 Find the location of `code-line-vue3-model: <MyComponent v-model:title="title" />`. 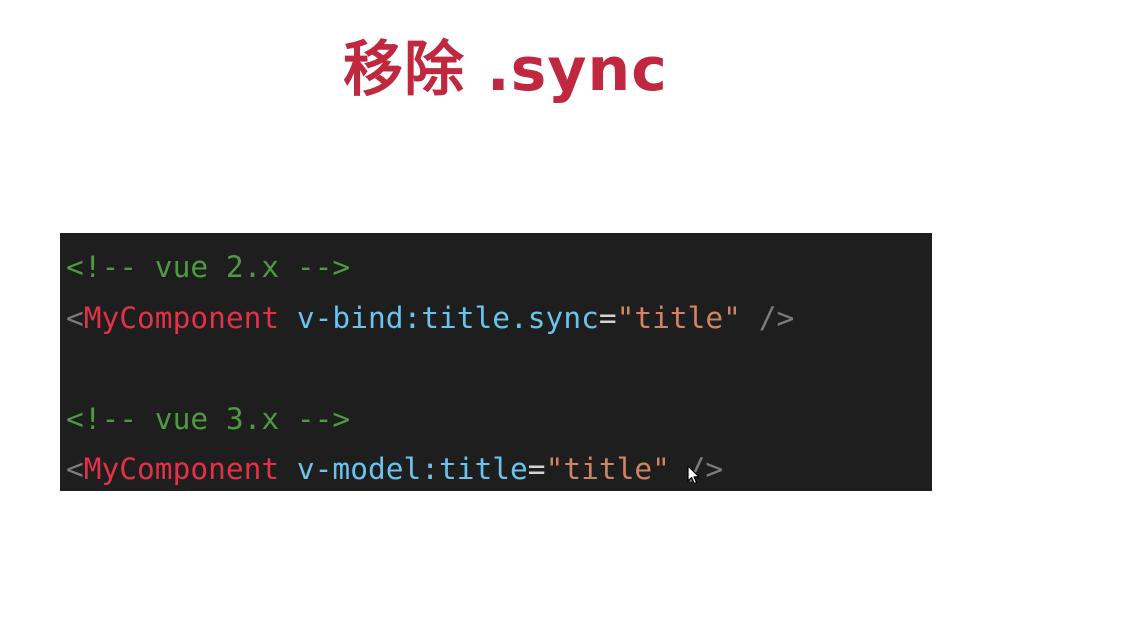

code-line-vue3-model: <MyComponent v-model:title="title" /> is located at coordinates (499, 467).